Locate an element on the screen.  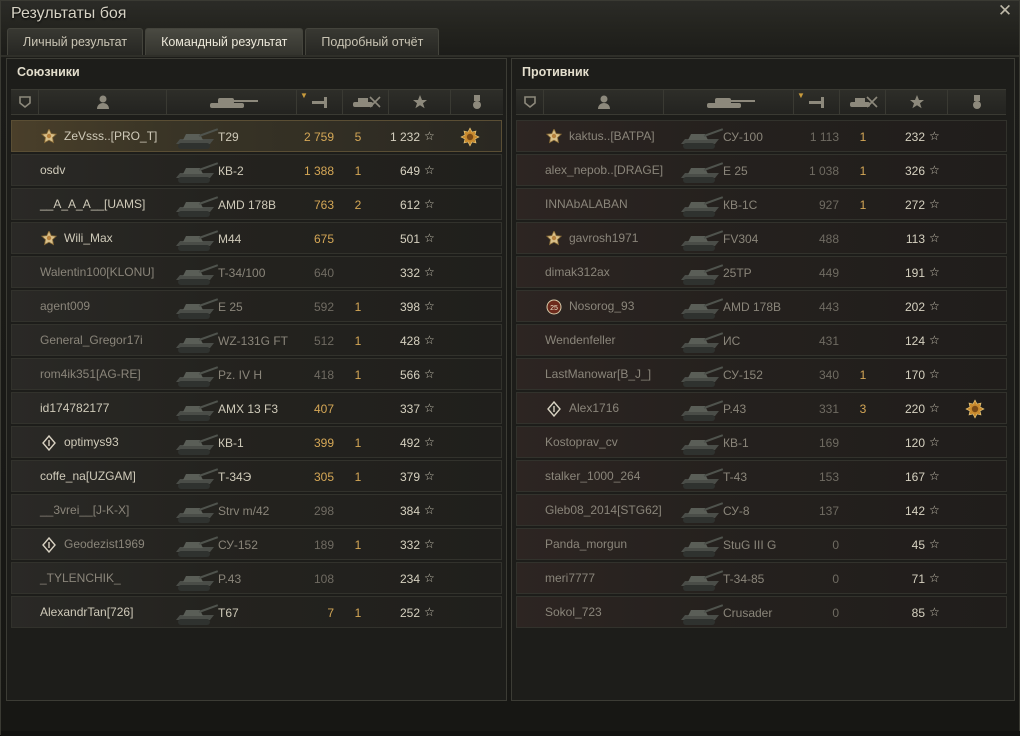
player-name: LastManowar[B_J_] is located at coordinates (598, 374).